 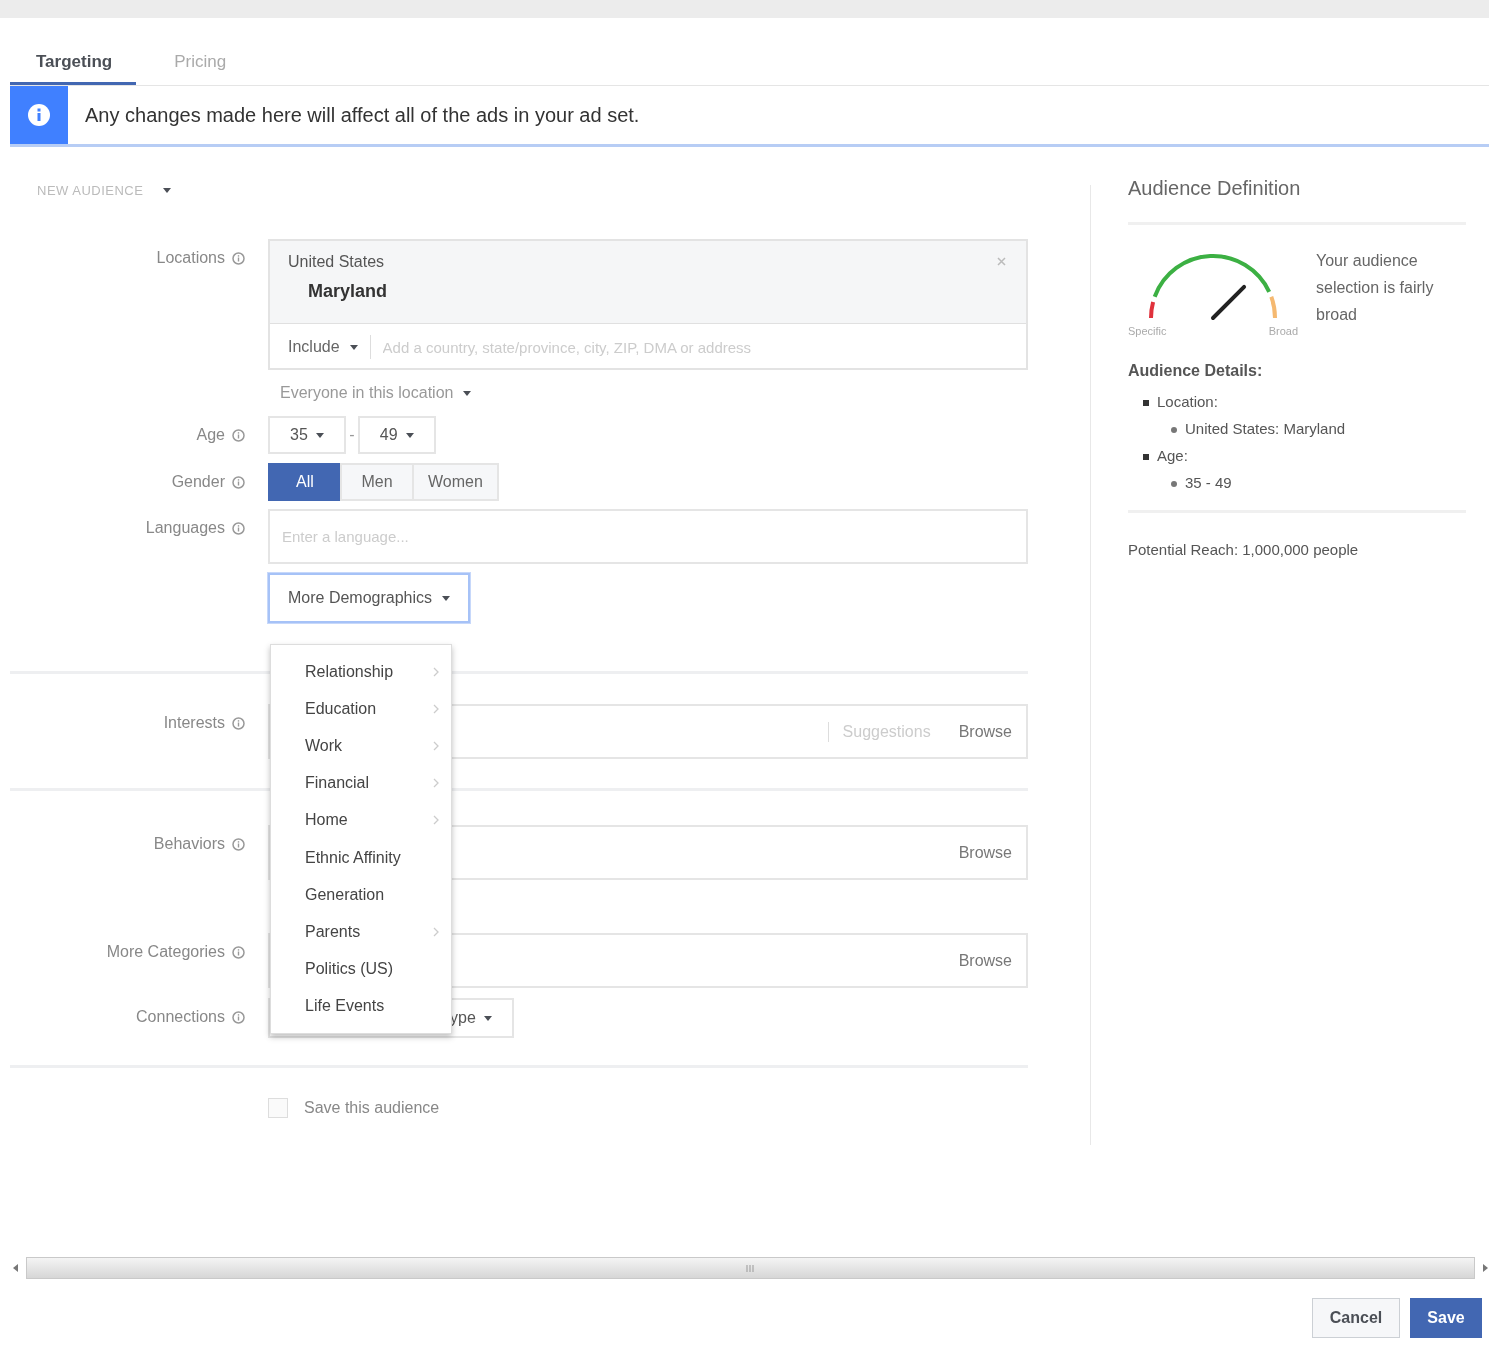 I want to click on menu-item: Financial, so click(x=361, y=783).